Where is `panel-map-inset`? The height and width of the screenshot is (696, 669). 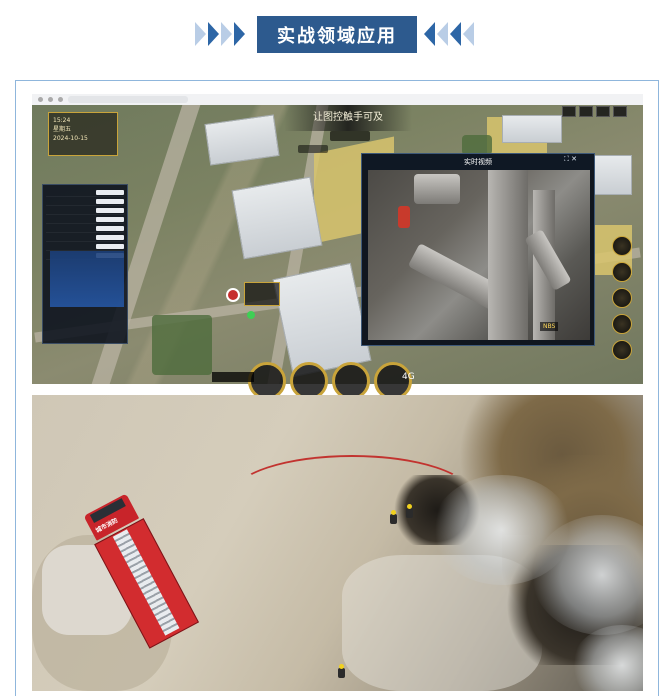 panel-map-inset is located at coordinates (87, 279).